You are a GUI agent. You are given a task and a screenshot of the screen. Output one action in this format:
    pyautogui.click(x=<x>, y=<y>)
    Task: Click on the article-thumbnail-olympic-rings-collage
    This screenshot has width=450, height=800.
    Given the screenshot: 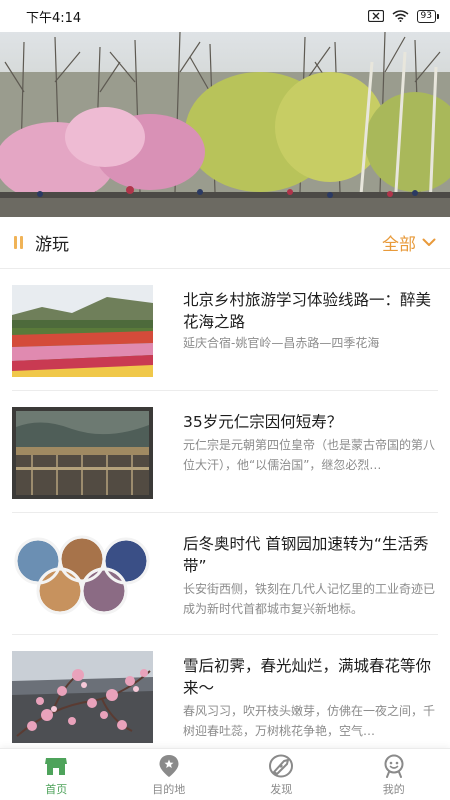 What is the action you would take?
    pyautogui.click(x=82, y=575)
    